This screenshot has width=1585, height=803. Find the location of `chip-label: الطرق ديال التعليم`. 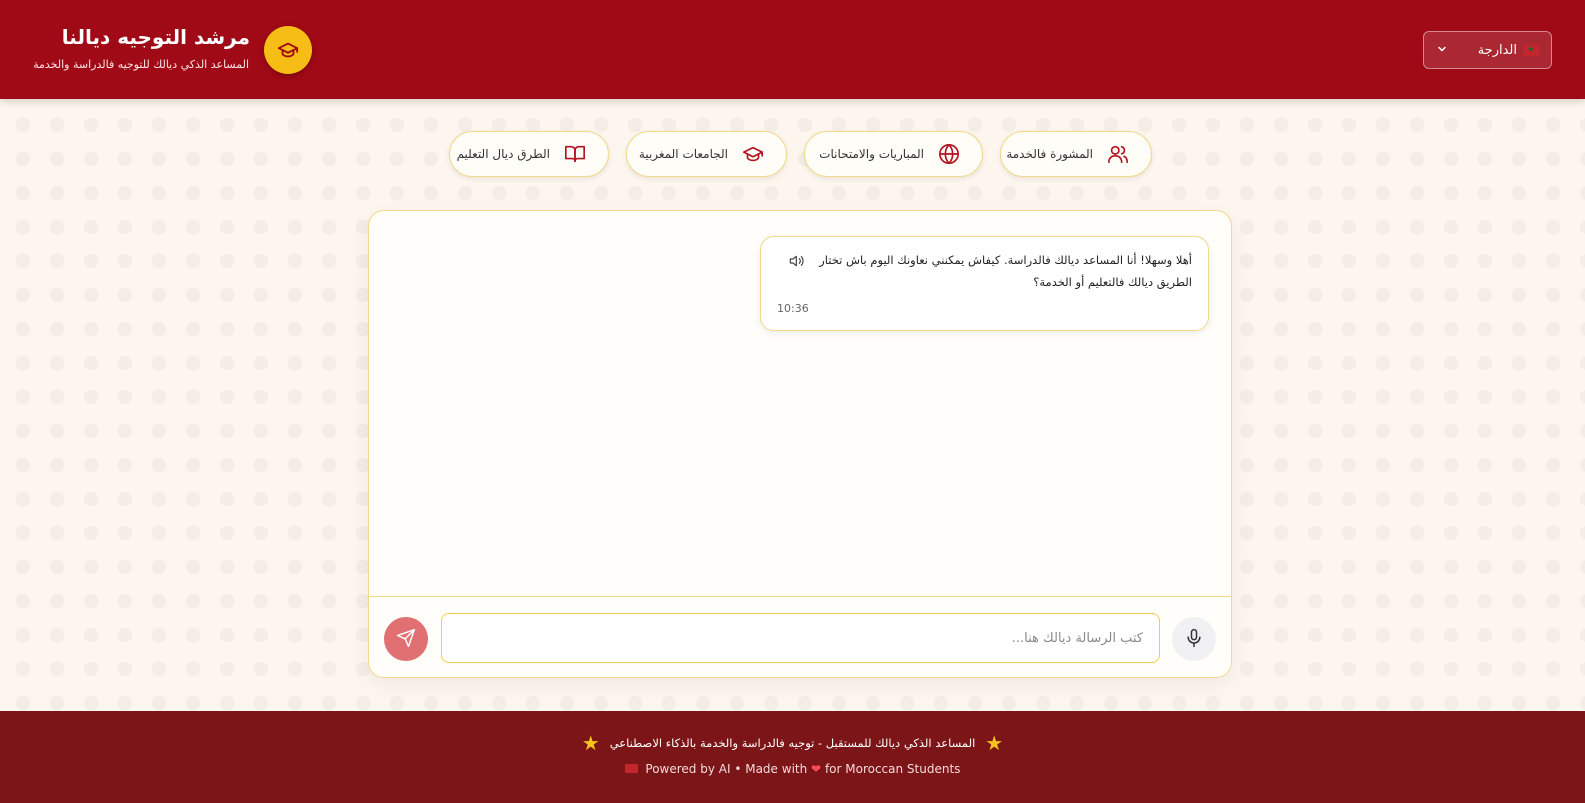

chip-label: الطرق ديال التعليم is located at coordinates (503, 154).